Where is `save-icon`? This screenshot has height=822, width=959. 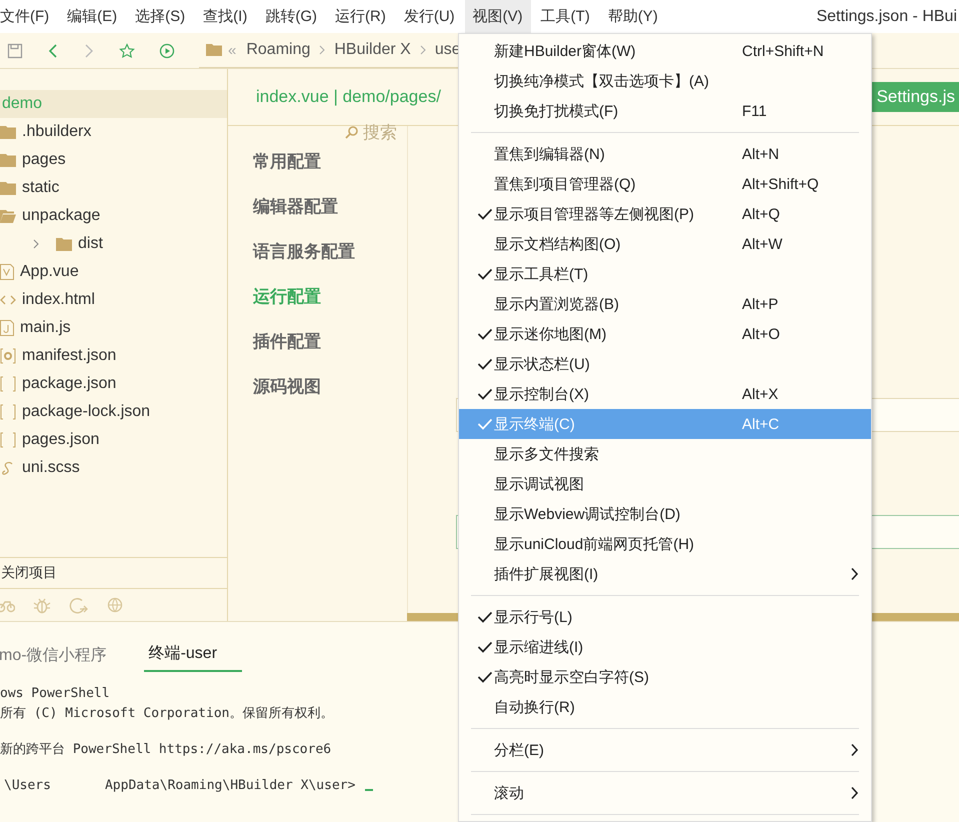
save-icon is located at coordinates (15, 50).